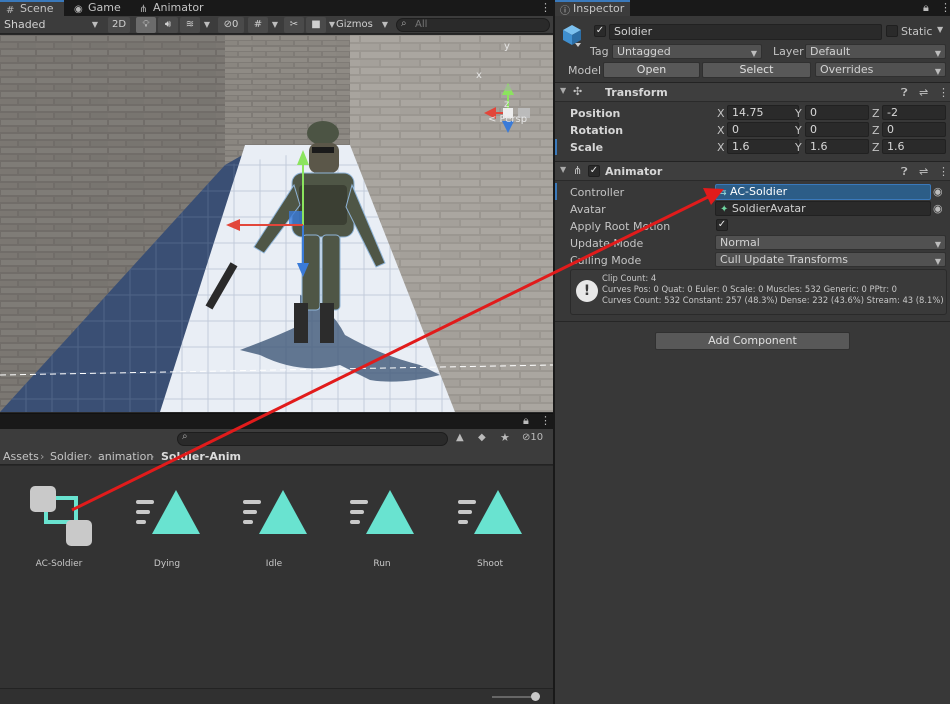  Describe the element at coordinates (600, 31) in the screenshot. I see `gameobject-active-checkbox: ✓` at that location.